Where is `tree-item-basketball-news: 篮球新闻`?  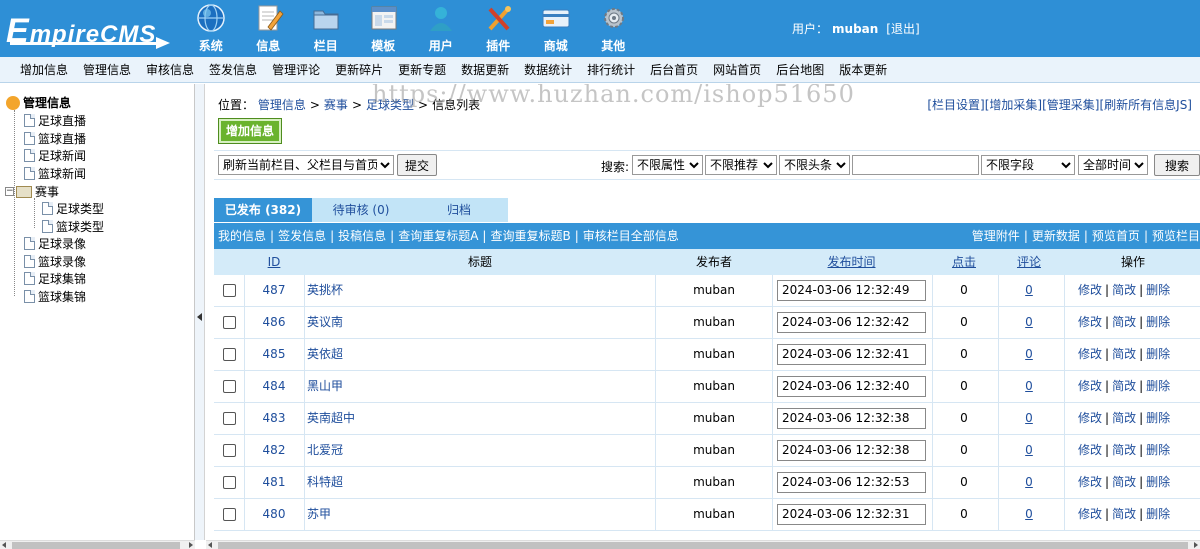 tree-item-basketball-news: 篮球新闻 is located at coordinates (55, 173).